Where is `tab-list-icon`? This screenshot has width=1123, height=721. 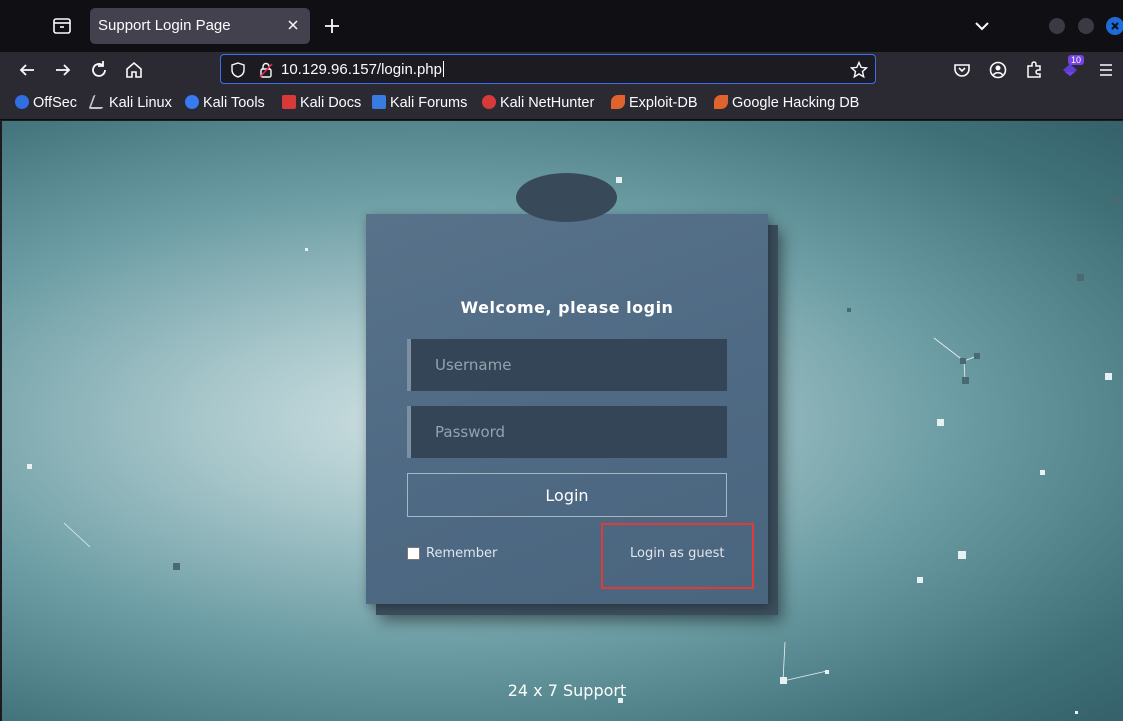
tab-list-icon is located at coordinates (62, 26).